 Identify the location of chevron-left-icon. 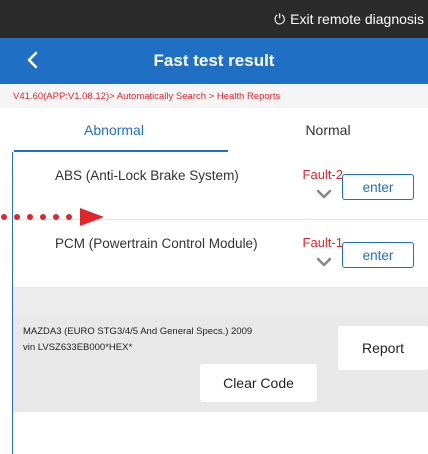
(32, 60).